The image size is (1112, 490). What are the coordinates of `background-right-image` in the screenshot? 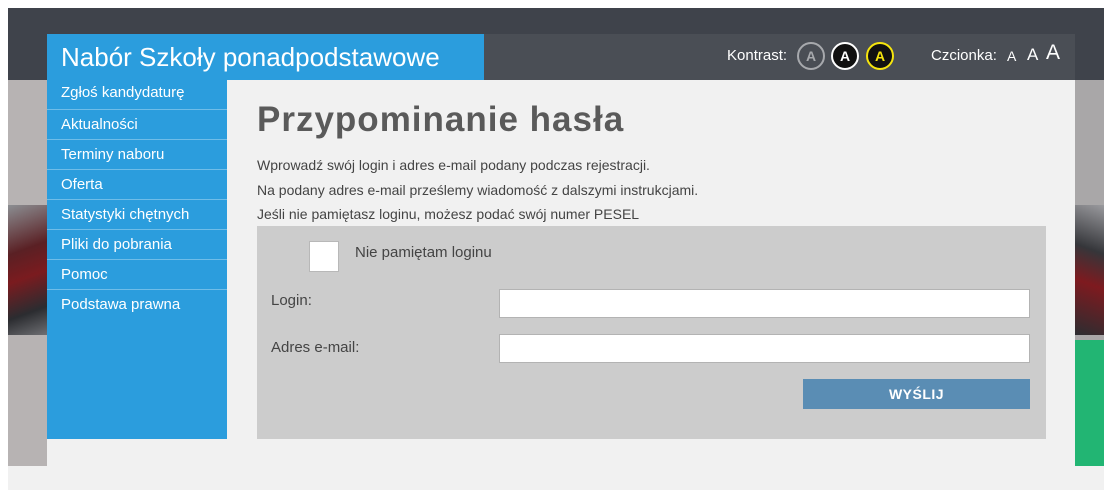 It's located at (1089, 270).